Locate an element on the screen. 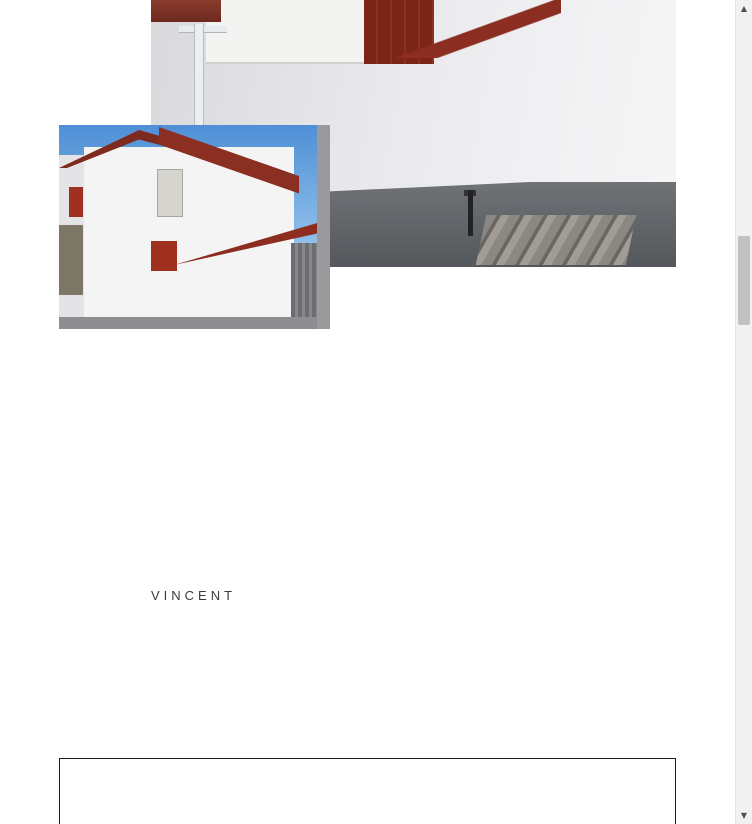 The image size is (752, 824). house-facade is located at coordinates (286, 32).